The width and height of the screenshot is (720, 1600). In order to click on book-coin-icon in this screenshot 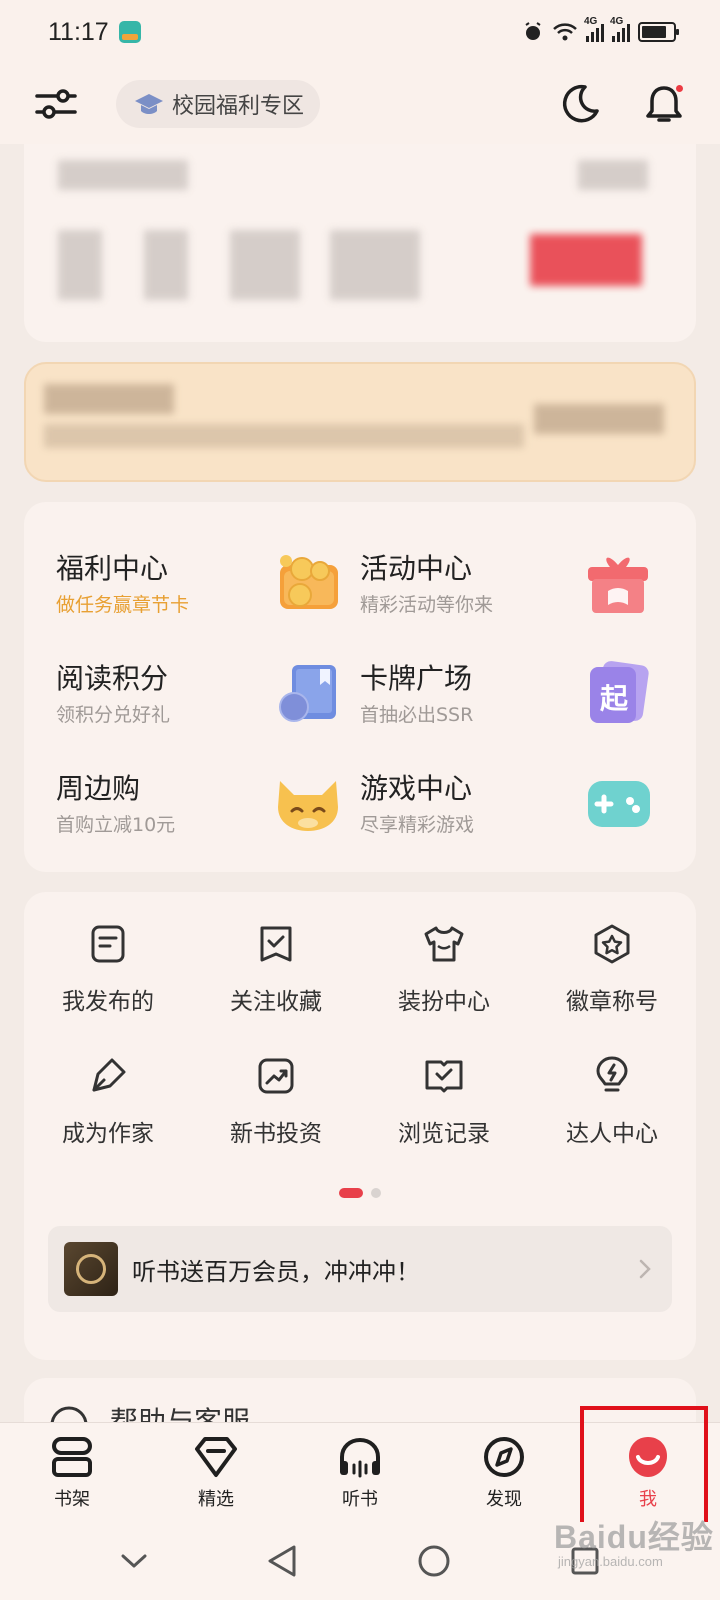, I will do `click(308, 693)`.